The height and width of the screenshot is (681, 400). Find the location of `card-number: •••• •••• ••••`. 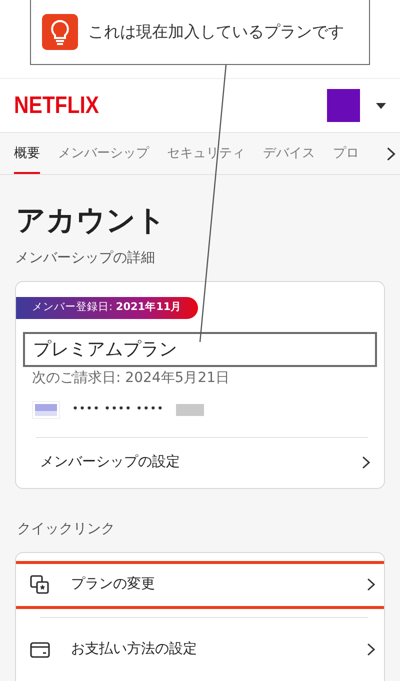

card-number: •••• •••• •••• is located at coordinates (118, 409).